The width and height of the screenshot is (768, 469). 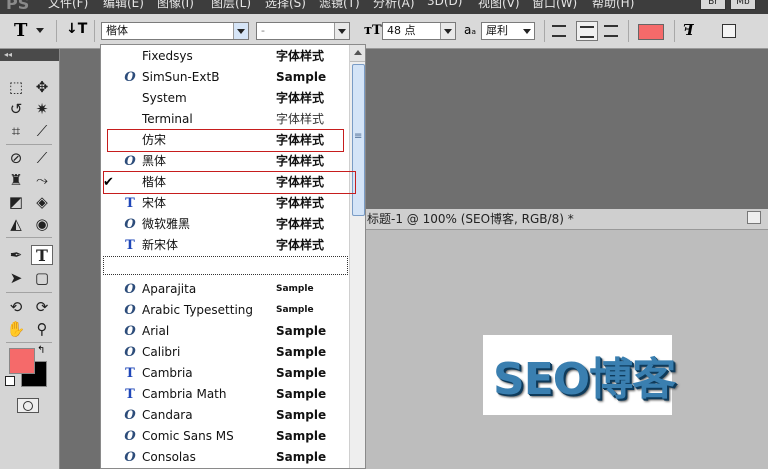 I want to click on bridge-button: Br, so click(x=713, y=5).